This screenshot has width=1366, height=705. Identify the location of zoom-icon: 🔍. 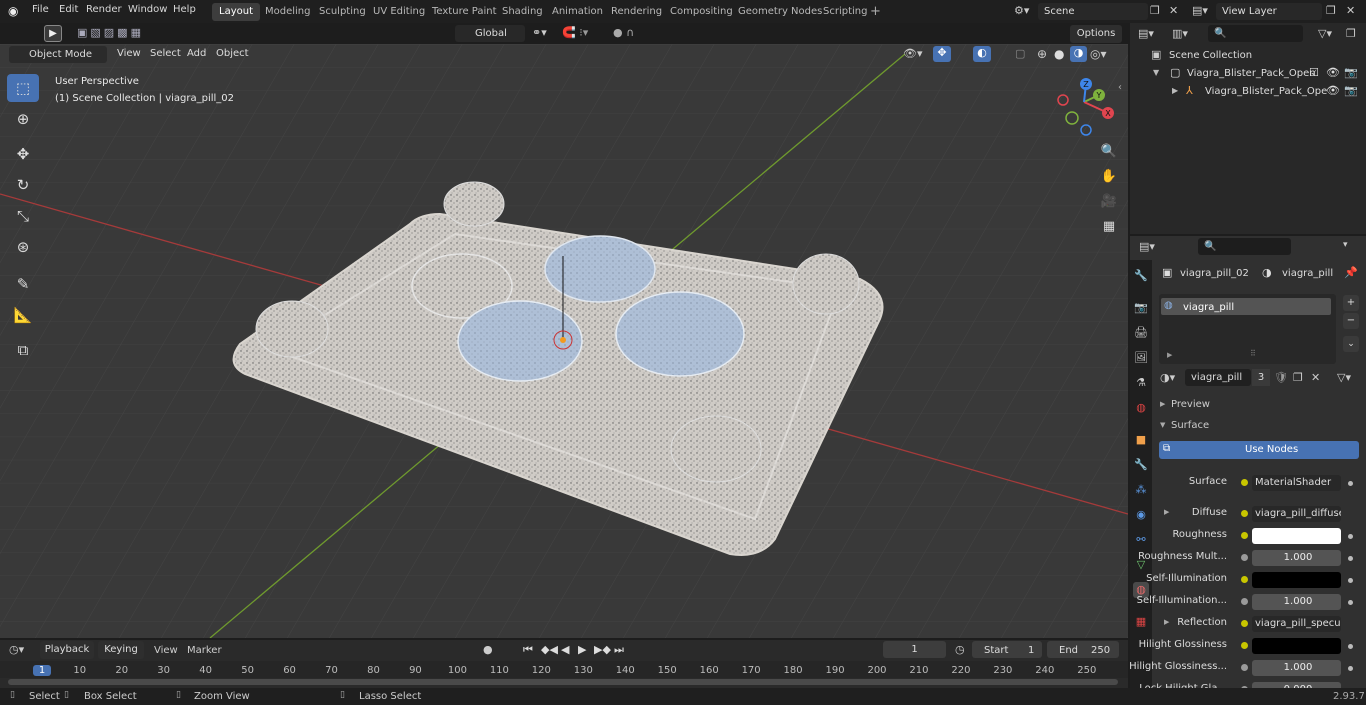
(1109, 152).